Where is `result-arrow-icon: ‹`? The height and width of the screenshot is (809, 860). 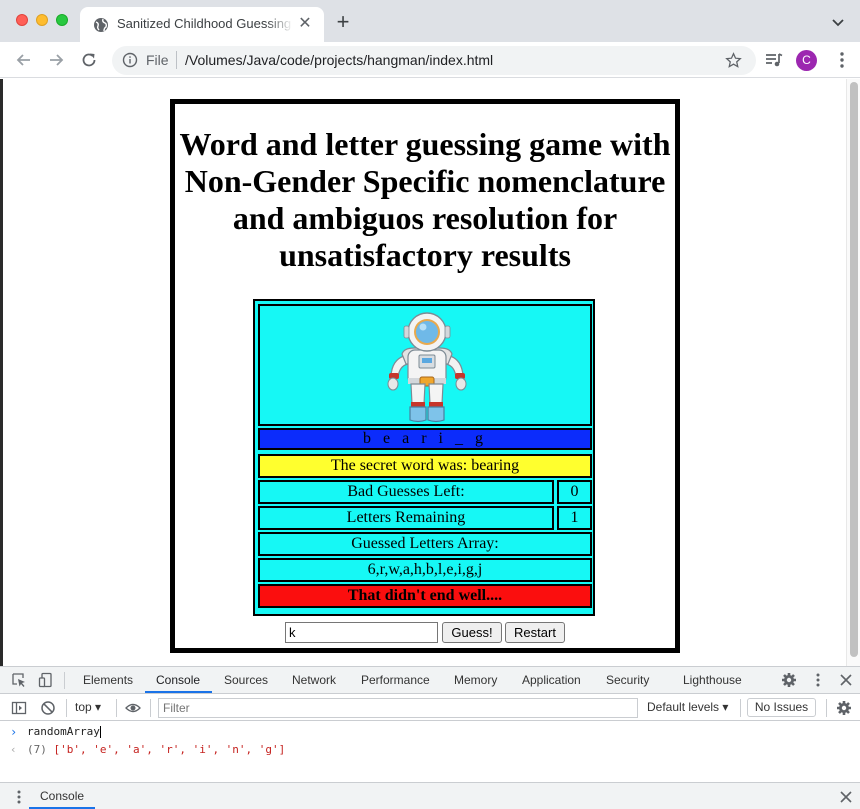
result-arrow-icon: ‹ is located at coordinates (13, 749).